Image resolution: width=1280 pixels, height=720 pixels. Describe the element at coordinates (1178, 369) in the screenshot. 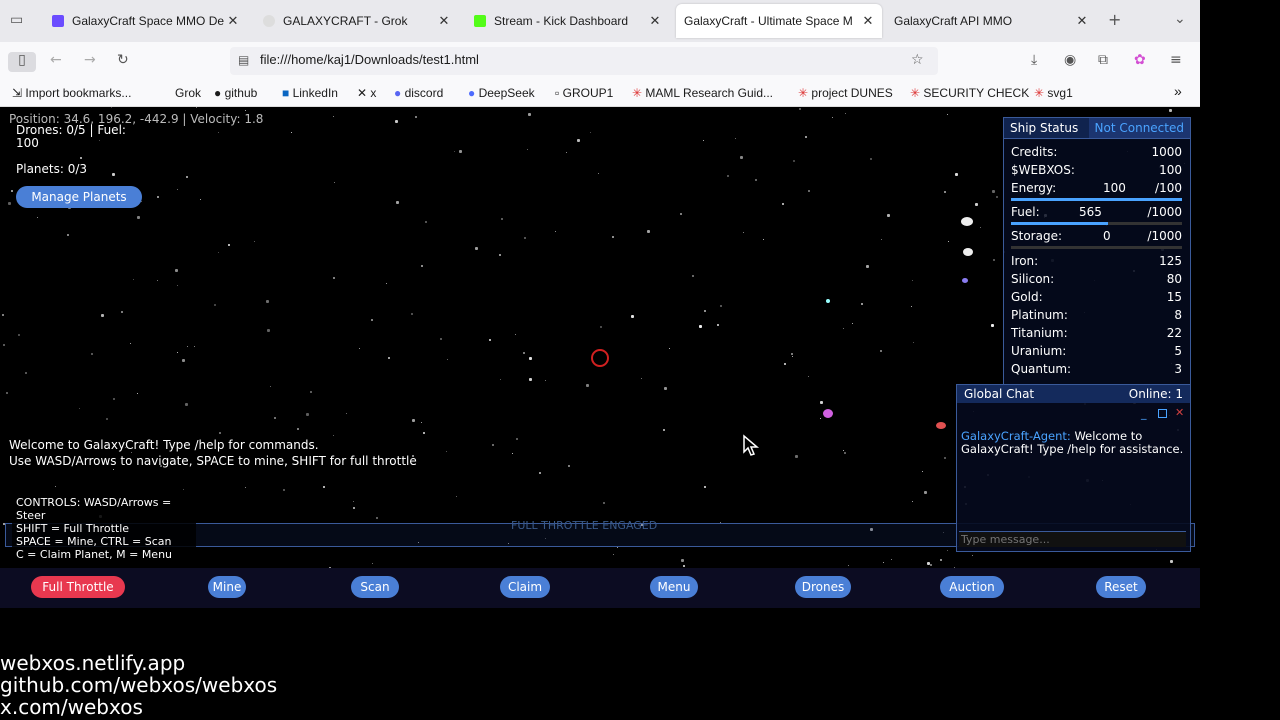

I see `resource-value: 3` at that location.